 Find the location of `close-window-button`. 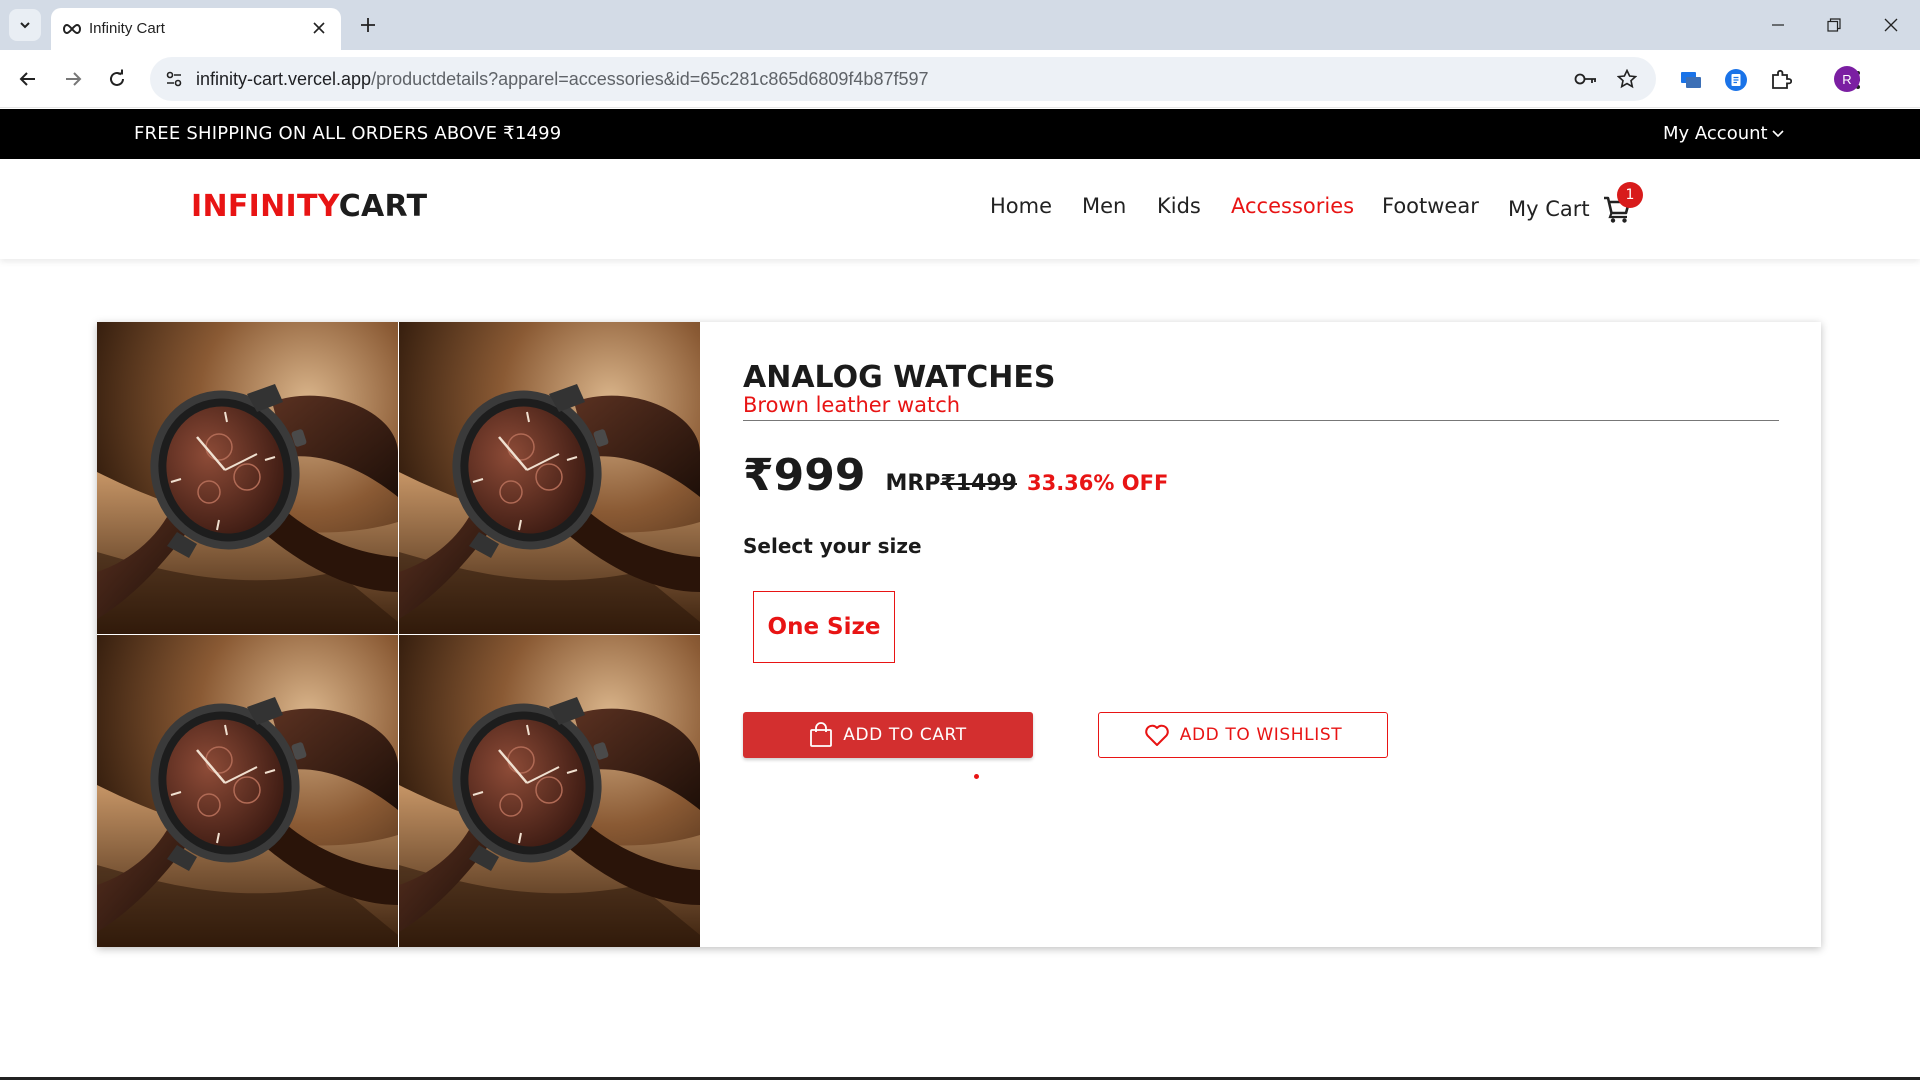

close-window-button is located at coordinates (1891, 25).